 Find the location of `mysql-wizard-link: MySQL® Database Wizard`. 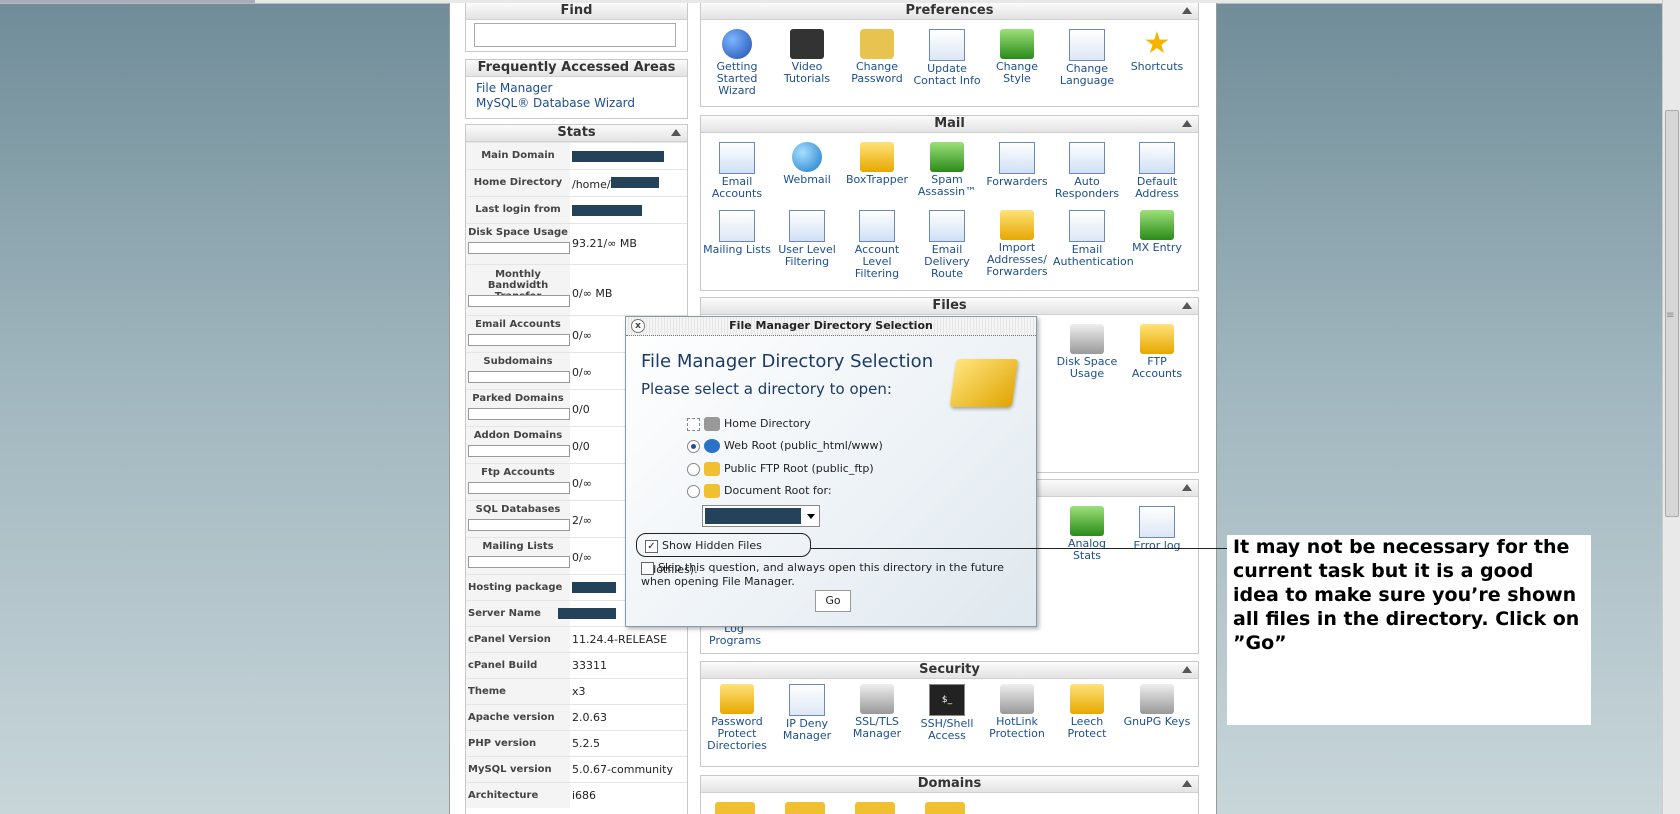

mysql-wizard-link: MySQL® Database Wizard is located at coordinates (576, 103).